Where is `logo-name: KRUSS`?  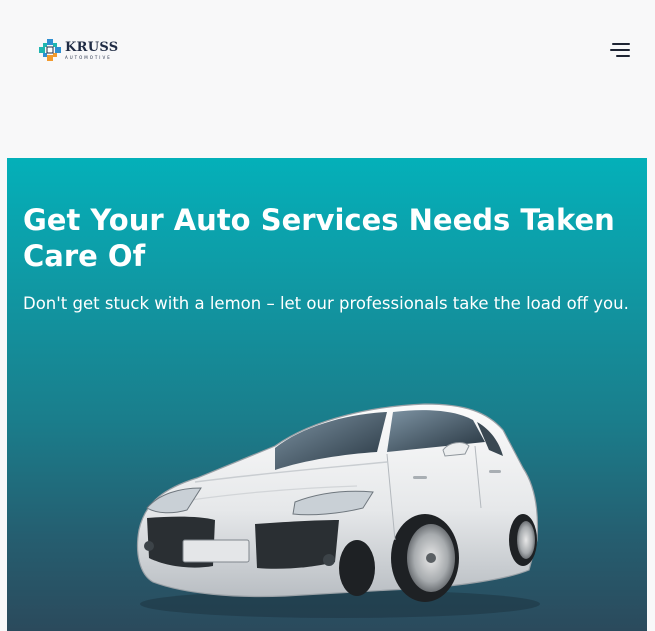 logo-name: KRUSS is located at coordinates (92, 47).